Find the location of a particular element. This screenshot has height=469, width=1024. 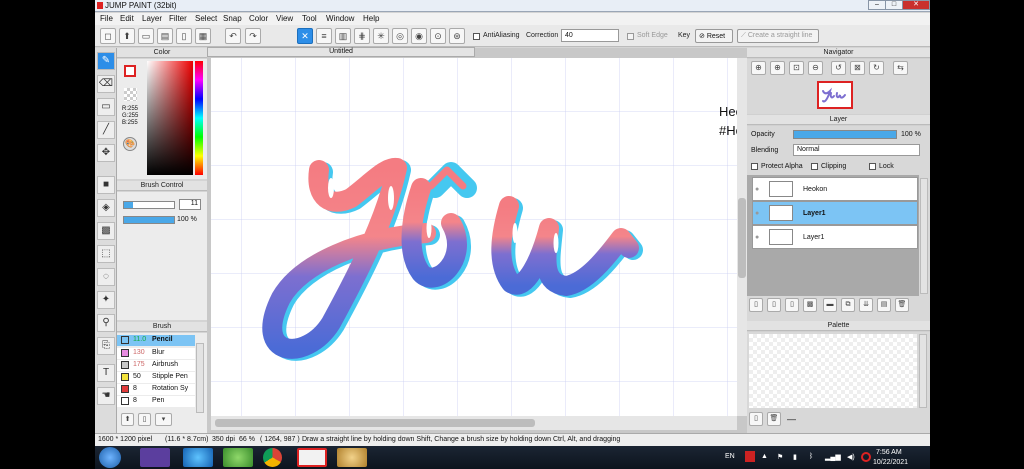

snap-radial-icon: ✳ is located at coordinates (381, 36).